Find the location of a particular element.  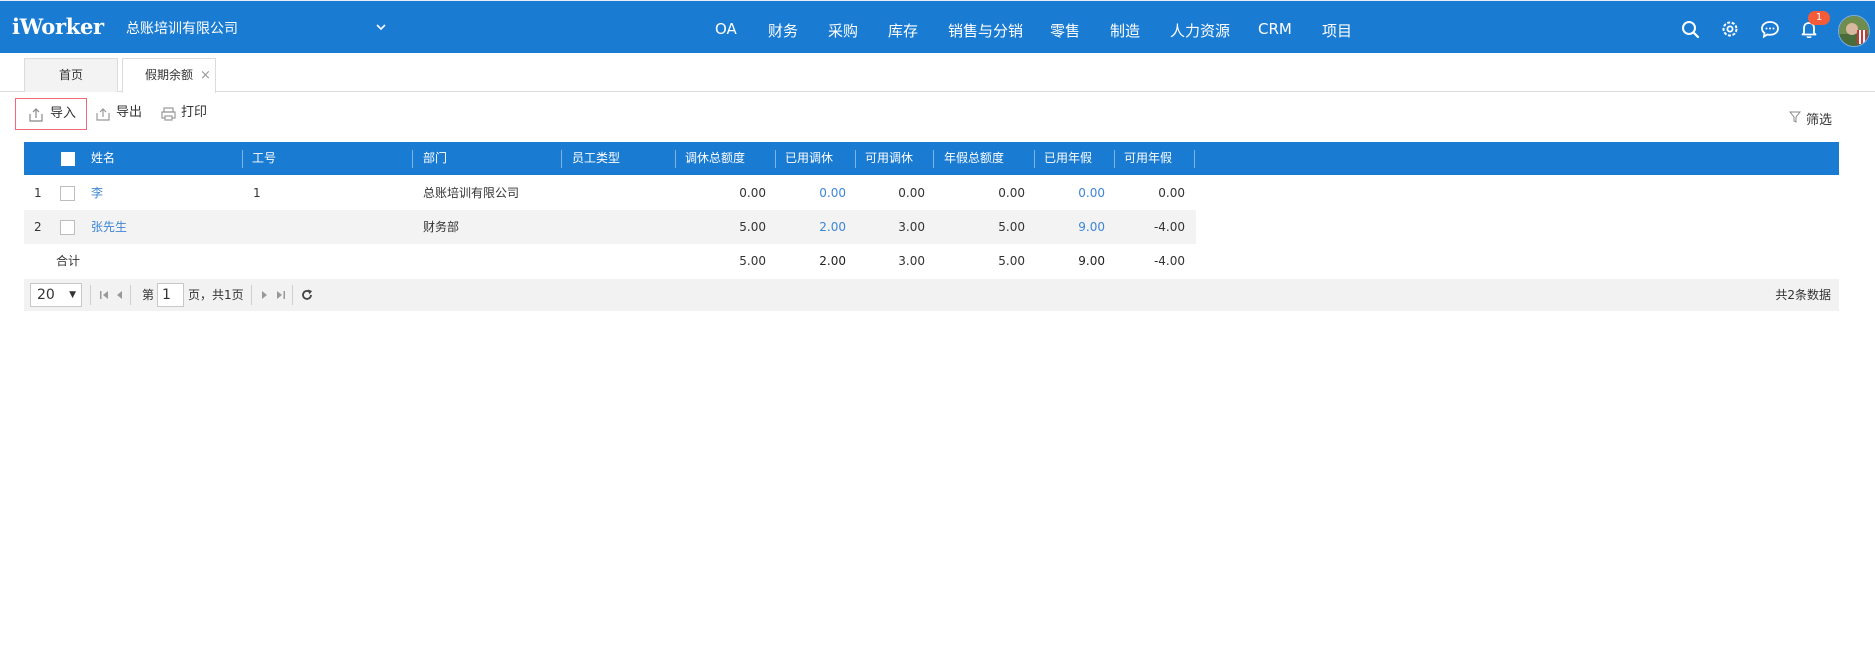

prev-page-icon is located at coordinates (119, 295).